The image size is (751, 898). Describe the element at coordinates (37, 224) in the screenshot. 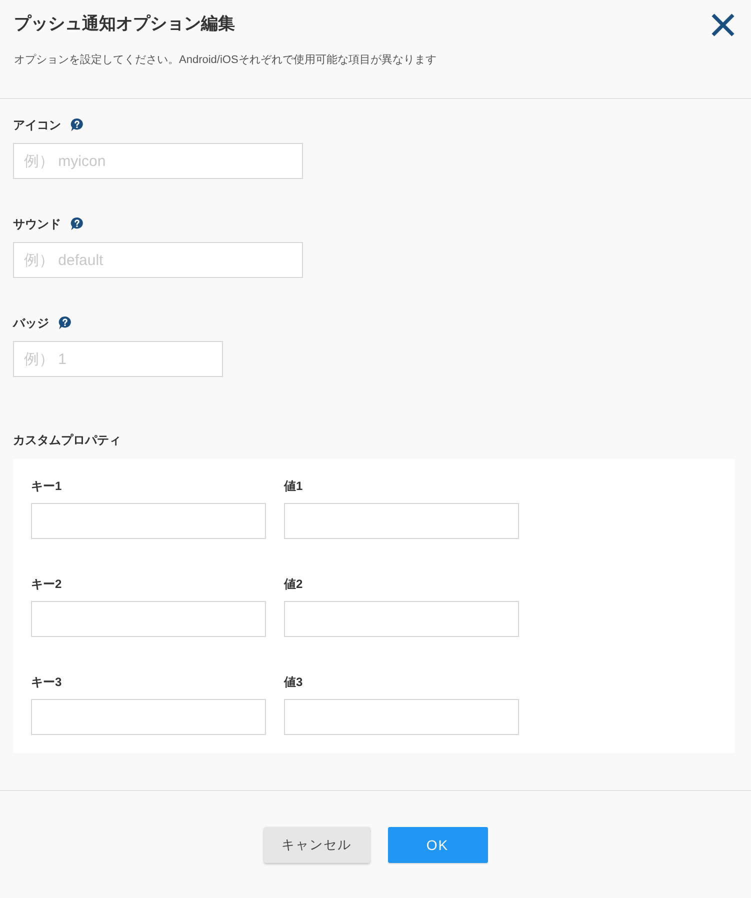

I see `field-label: サウンド` at that location.